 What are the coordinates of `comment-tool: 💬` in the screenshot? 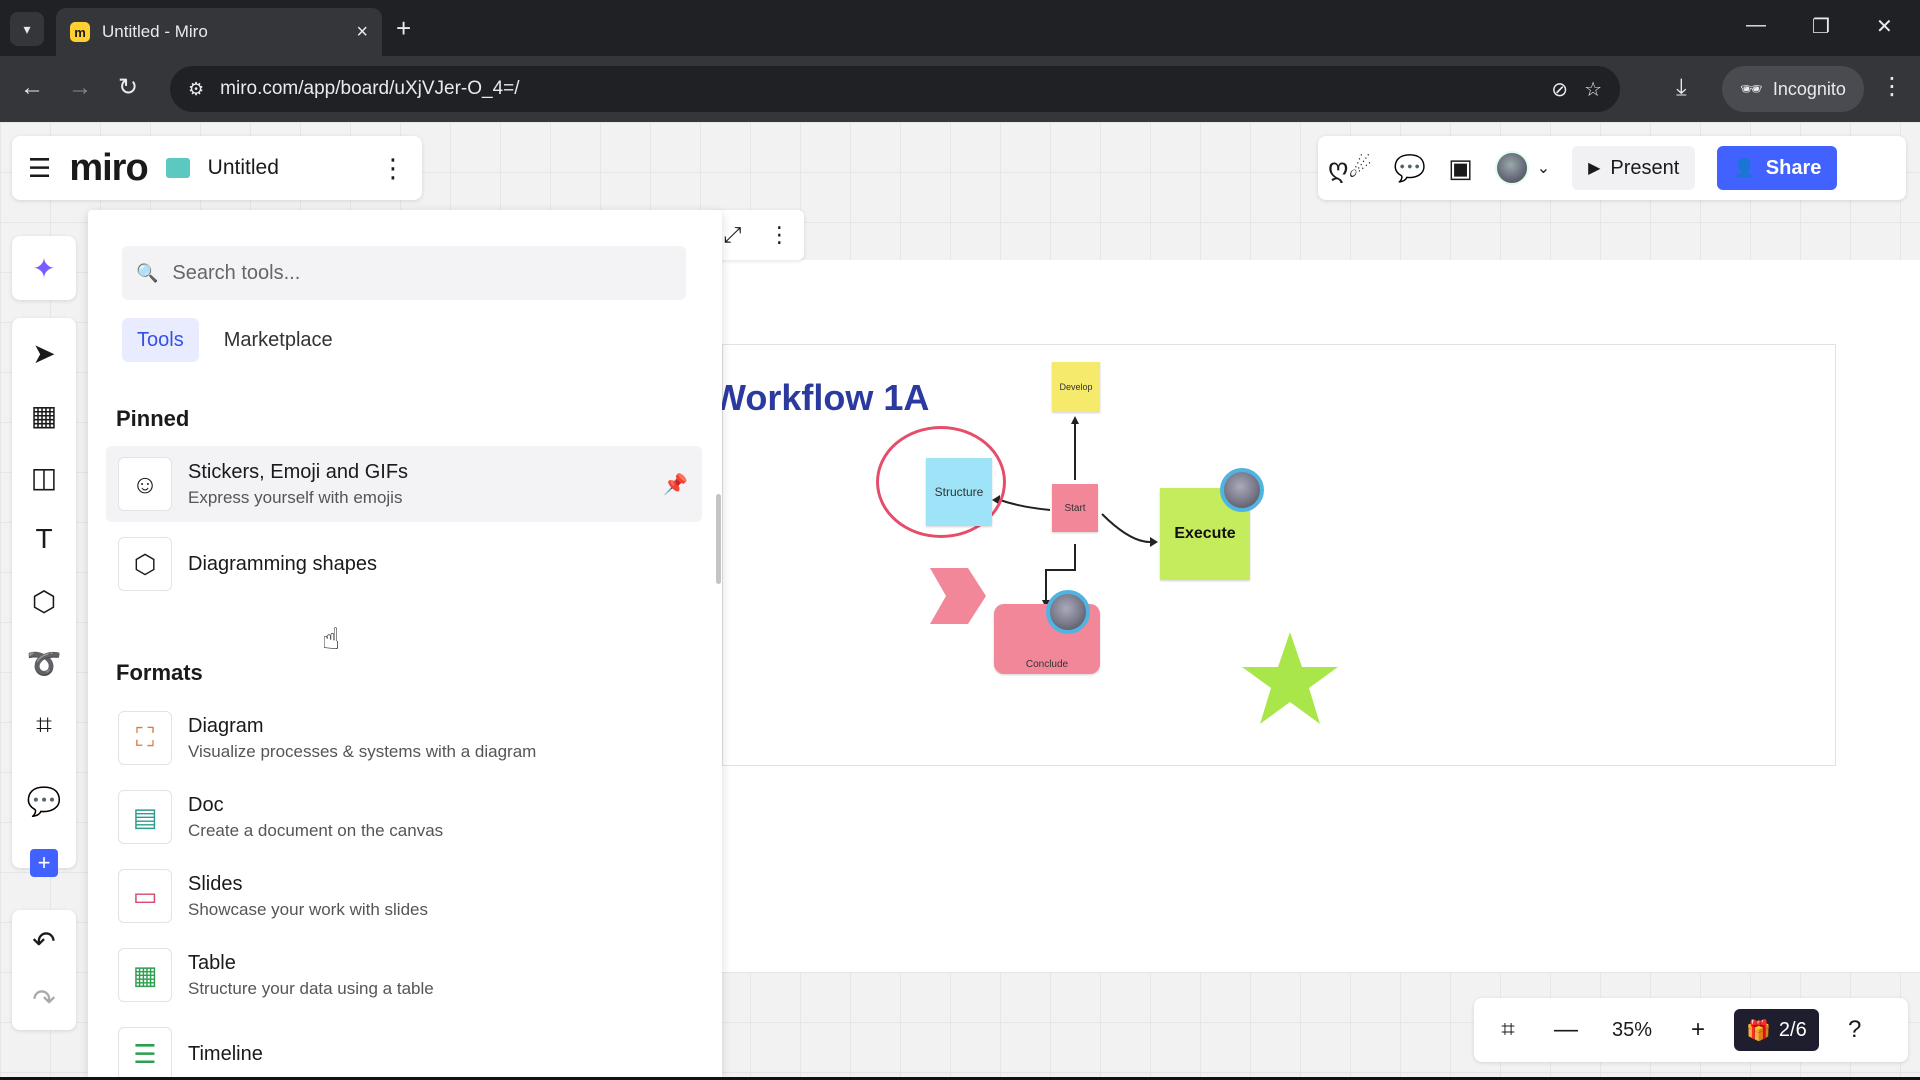 It's located at (44, 801).